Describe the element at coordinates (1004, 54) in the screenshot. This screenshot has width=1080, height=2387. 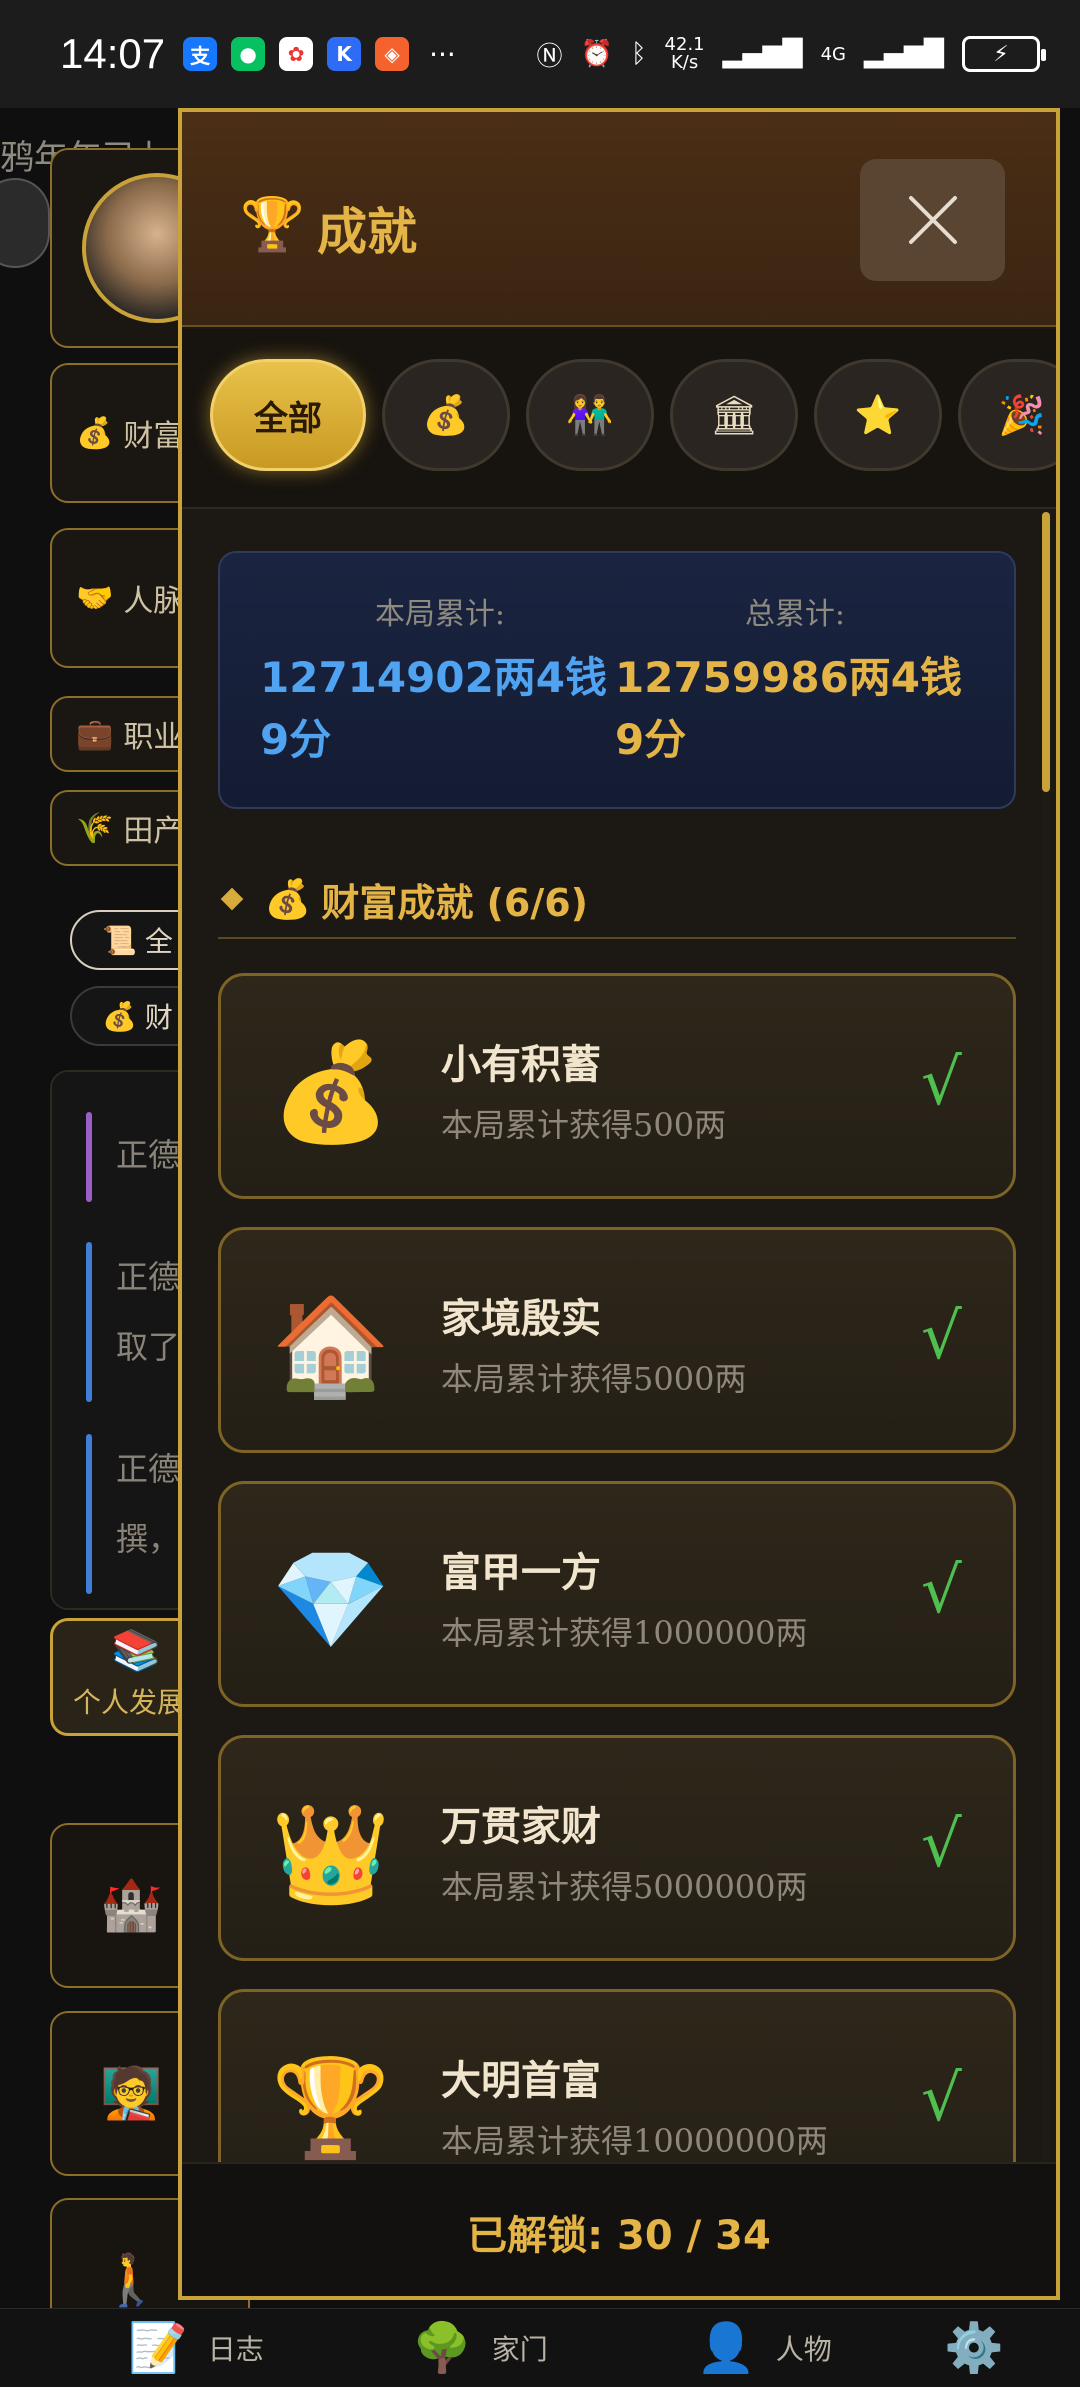
I see `battery-icon: ⚡` at that location.